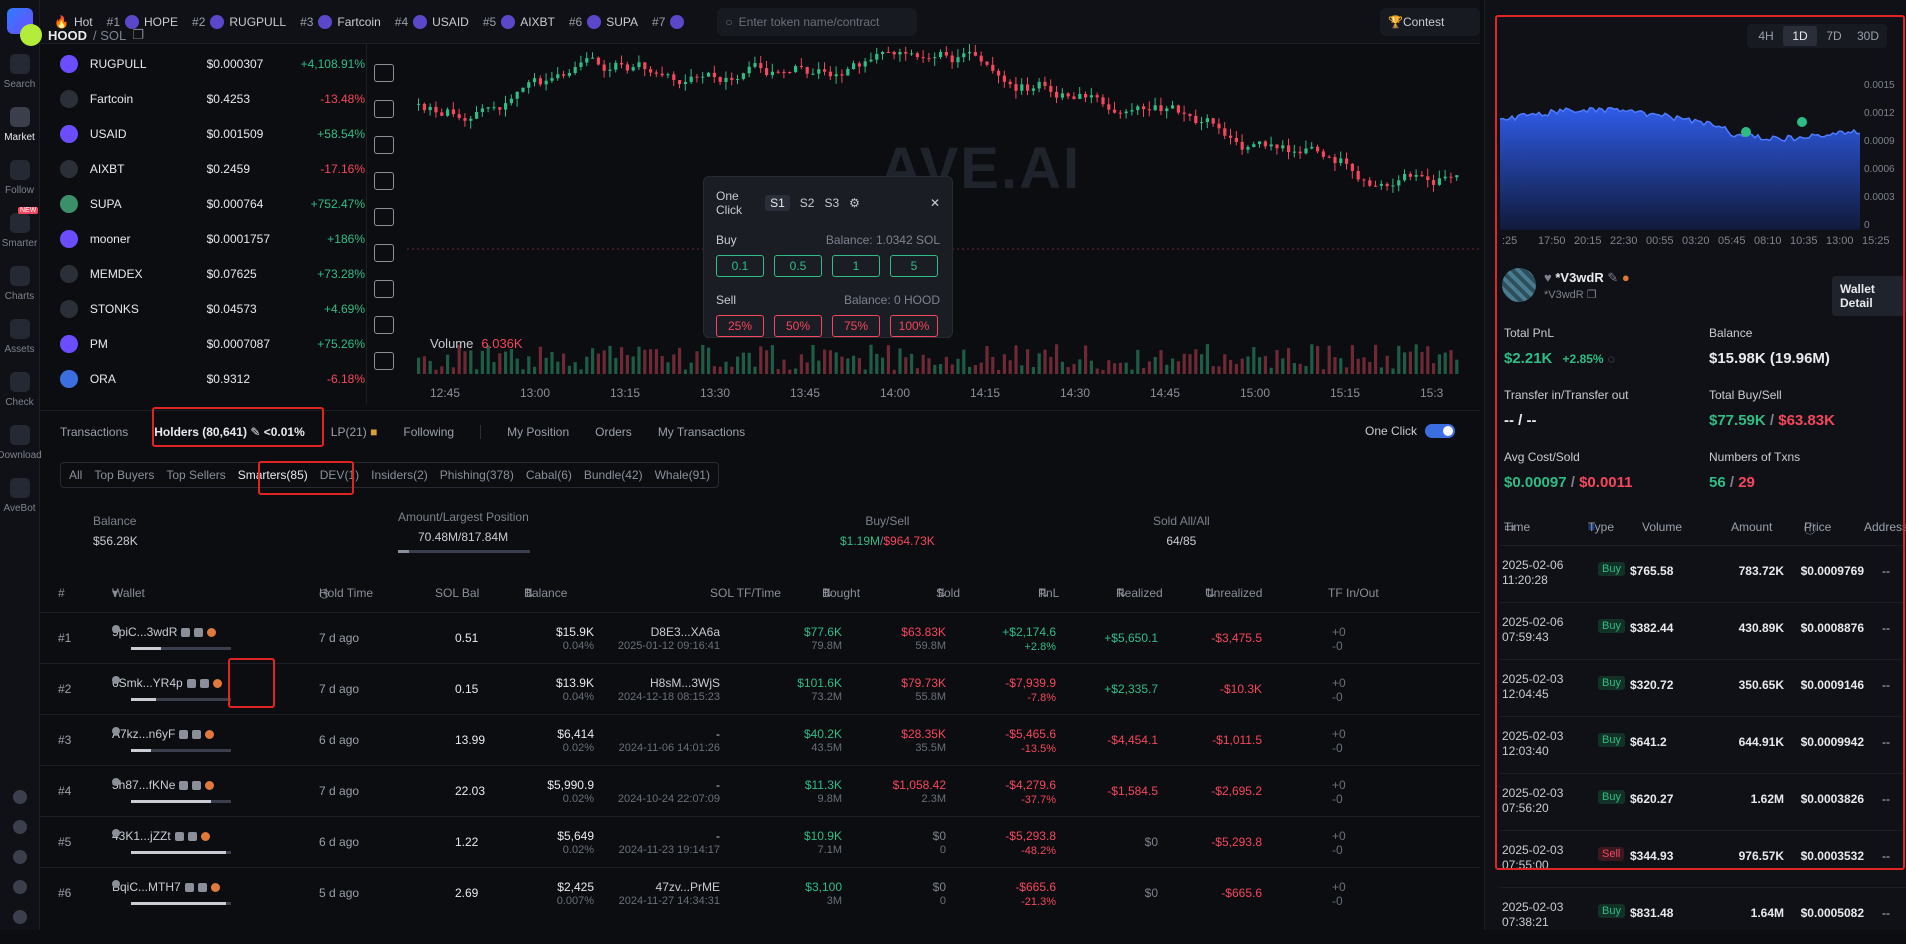 Image resolution: width=1906 pixels, height=944 pixels. I want to click on info-icon: ⓘ, so click(1810, 528).